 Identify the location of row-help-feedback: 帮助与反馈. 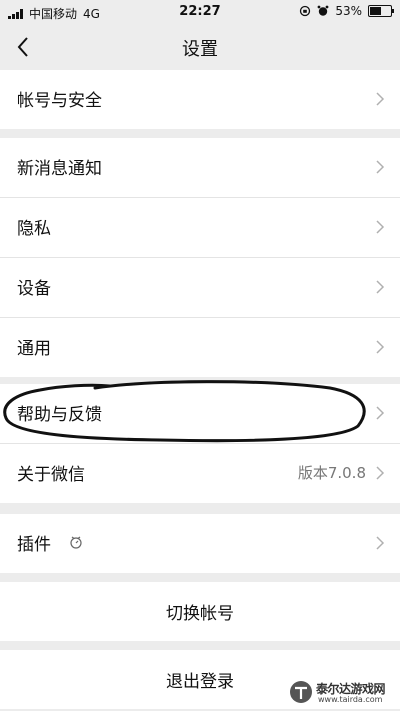
(200, 414).